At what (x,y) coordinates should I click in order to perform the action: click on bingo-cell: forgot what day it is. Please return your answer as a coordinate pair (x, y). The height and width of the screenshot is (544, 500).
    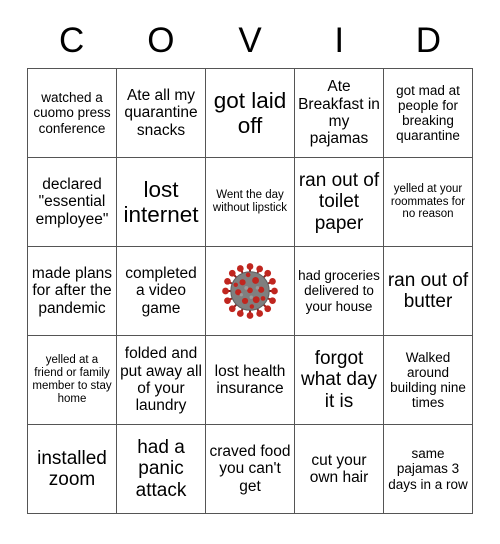
    Looking at the image, I should click on (339, 380).